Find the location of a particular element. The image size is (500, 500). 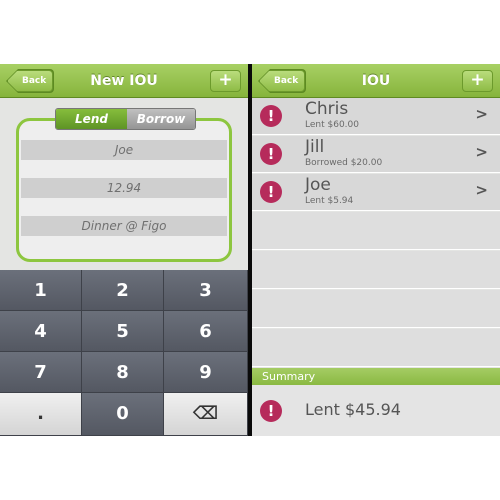

item-name: Chris is located at coordinates (327, 109).